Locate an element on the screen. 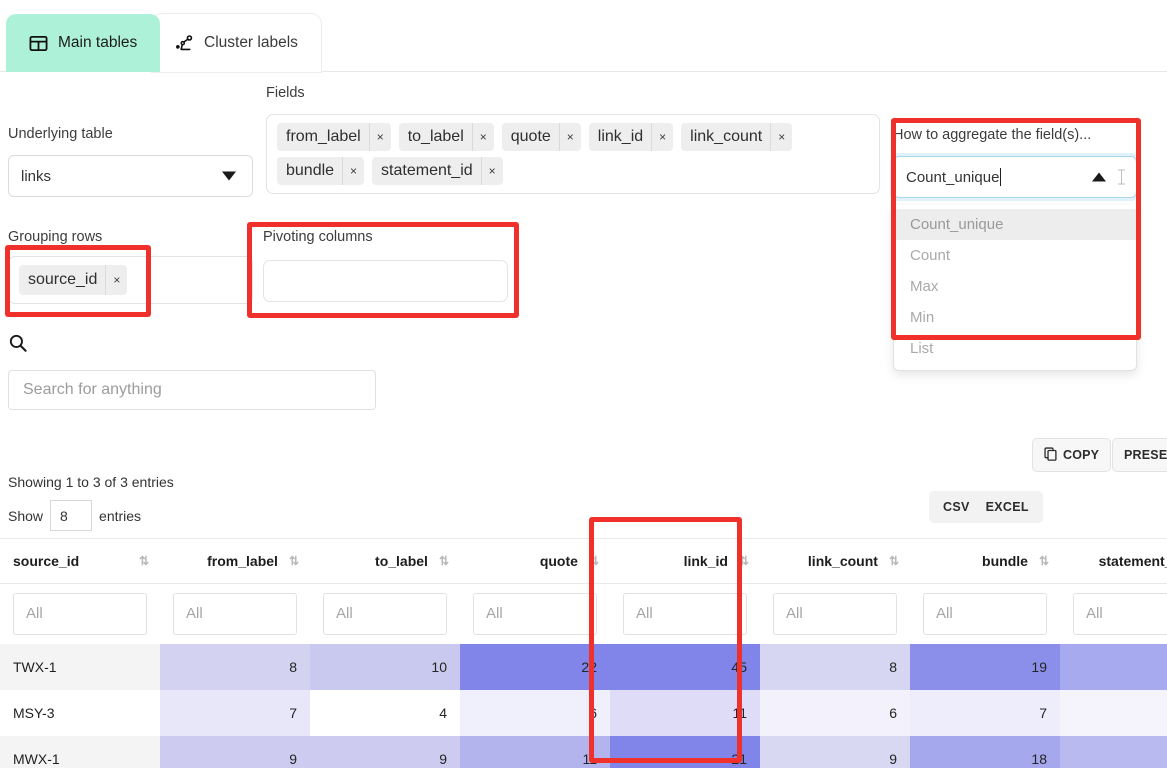 This screenshot has height=768, width=1167. filter-input-from-label: All is located at coordinates (235, 613).